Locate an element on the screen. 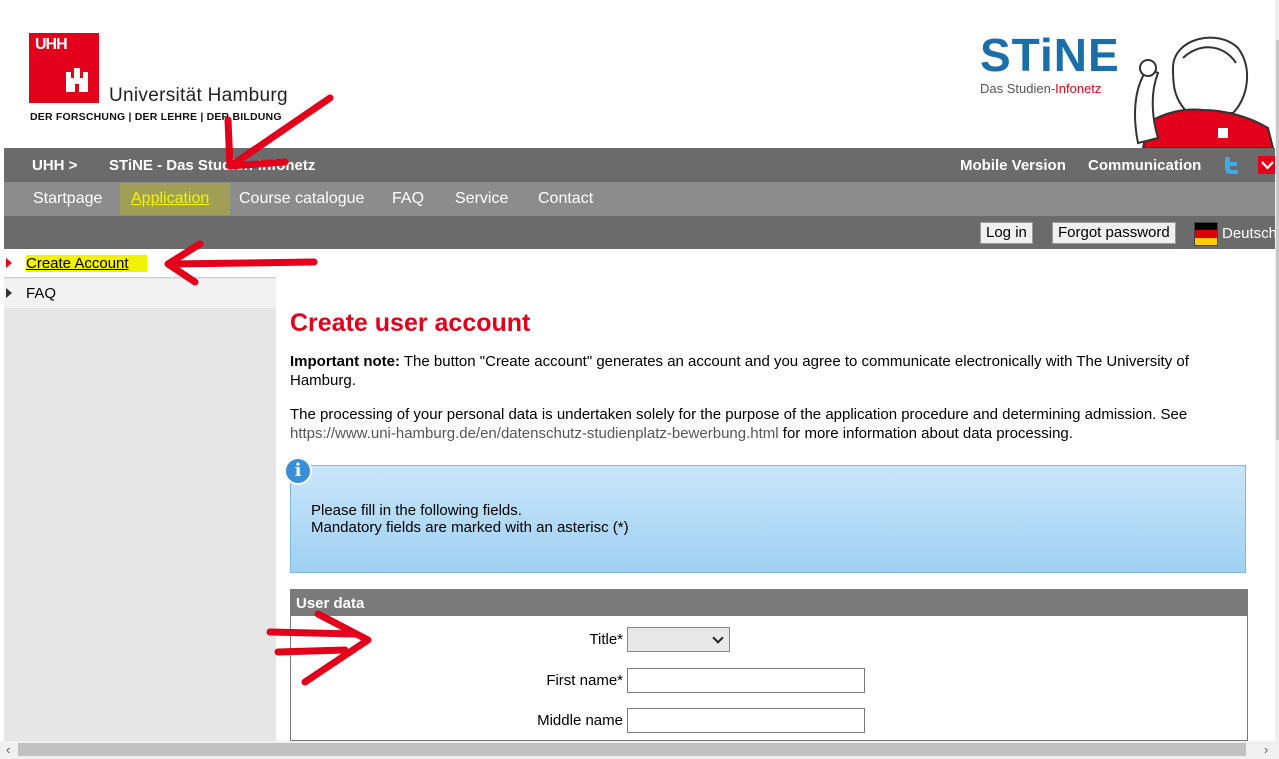 This screenshot has width=1279, height=759. breadcrumb-stine: STiNE - Das Studien-Infonetz is located at coordinates (212, 165).